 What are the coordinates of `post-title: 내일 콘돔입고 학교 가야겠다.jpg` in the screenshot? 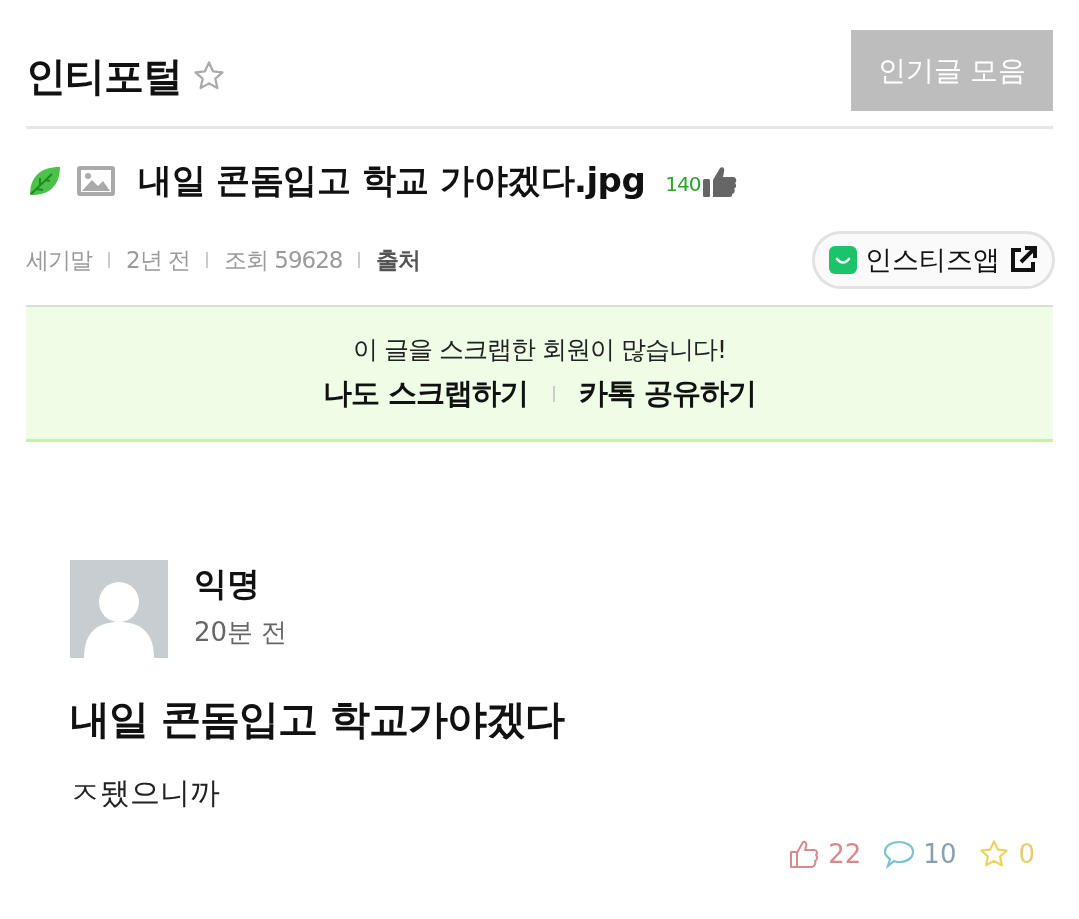 It's located at (392, 180).